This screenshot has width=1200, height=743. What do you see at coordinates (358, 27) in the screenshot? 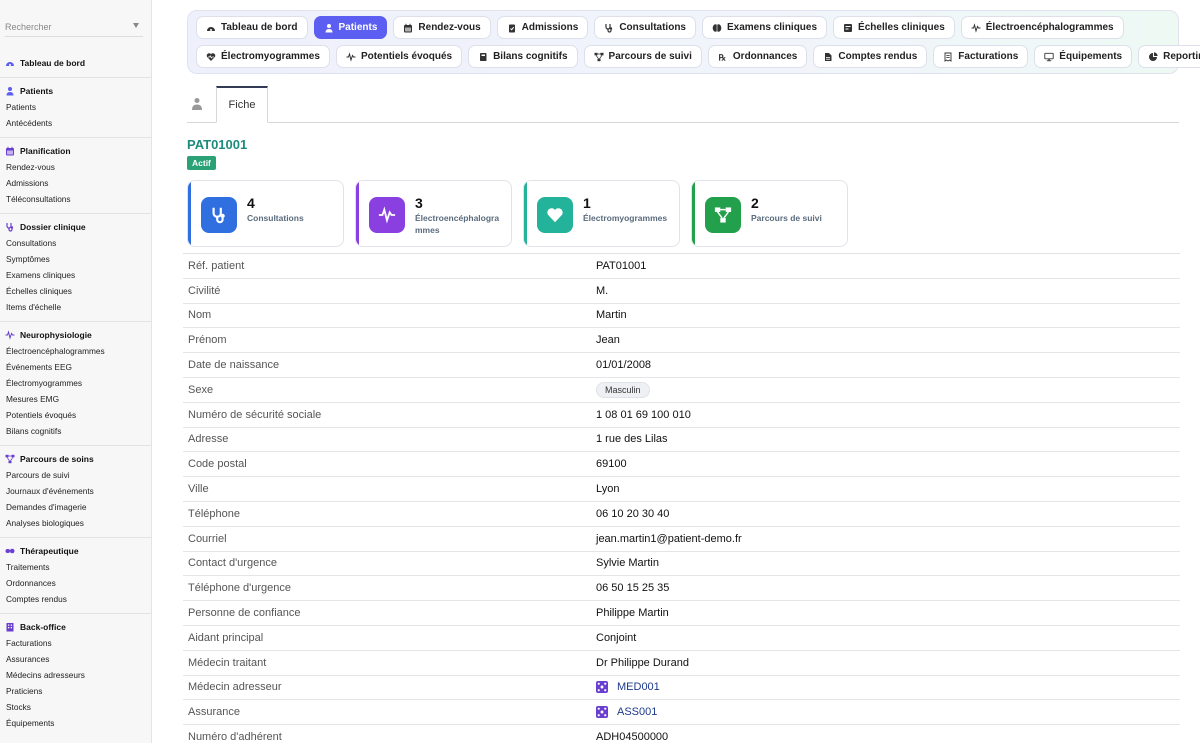
I see `nav-button-label: Patients` at bounding box center [358, 27].